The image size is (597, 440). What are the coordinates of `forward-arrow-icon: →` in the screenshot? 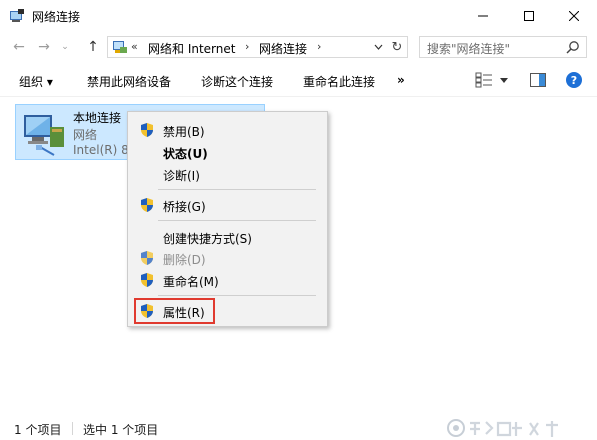 It's located at (44, 47).